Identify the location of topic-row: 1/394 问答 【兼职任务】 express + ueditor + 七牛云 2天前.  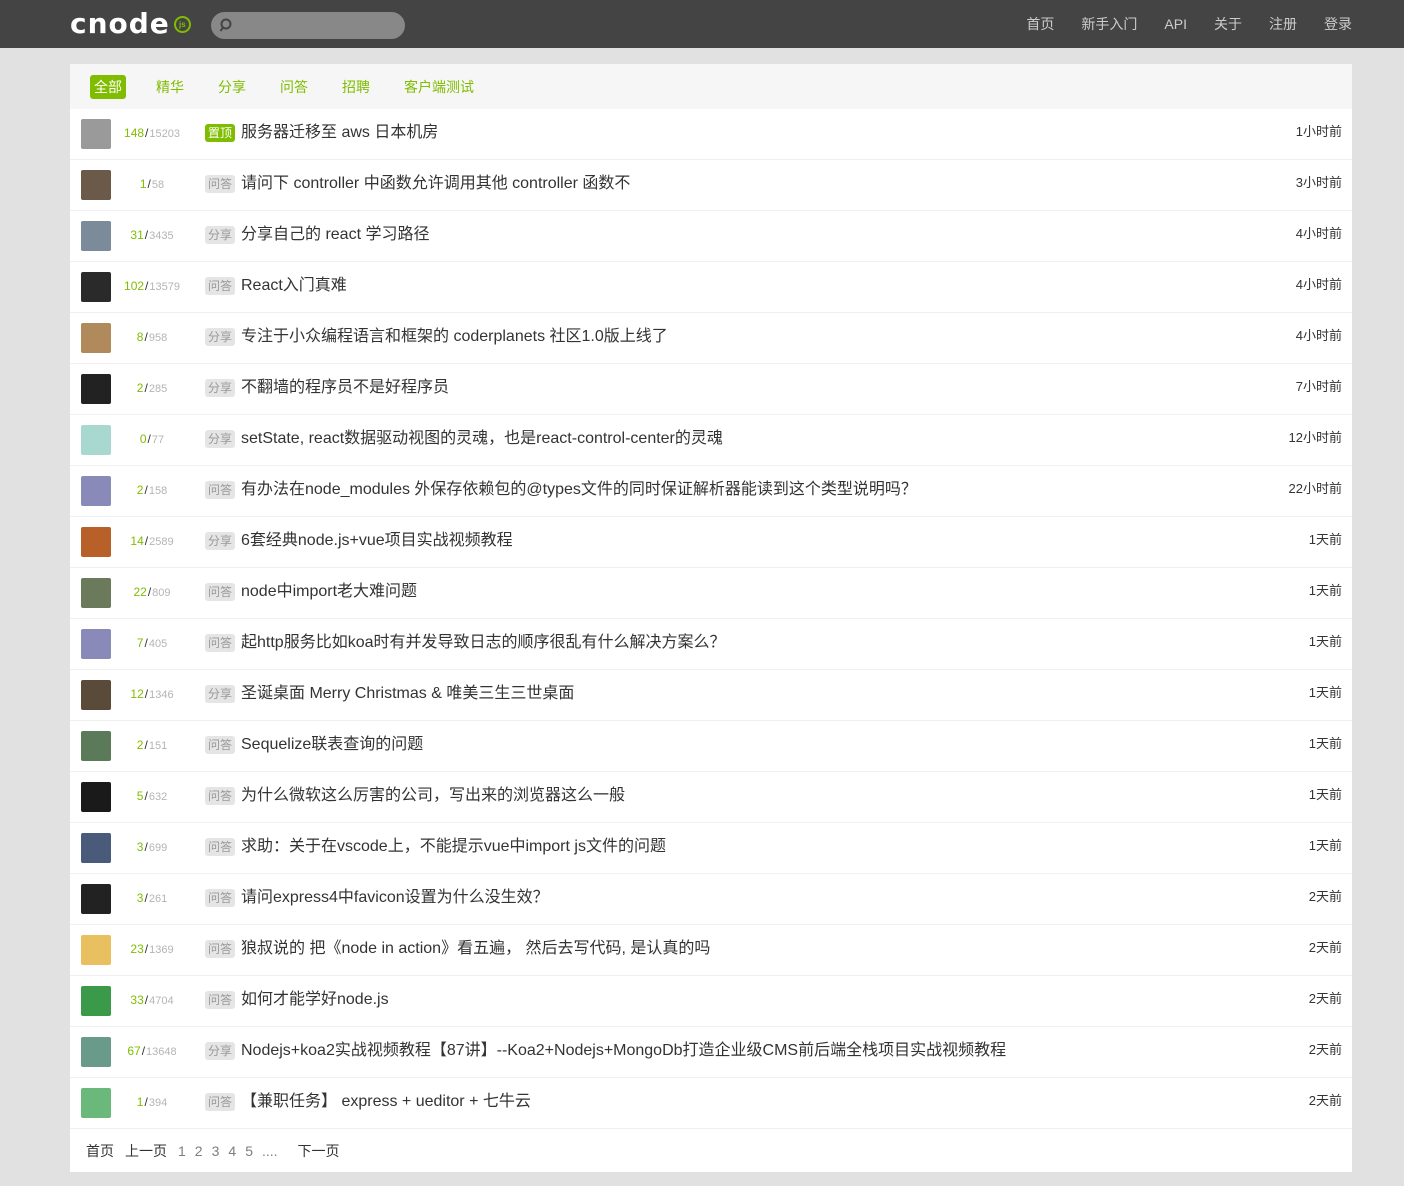
(711, 1103).